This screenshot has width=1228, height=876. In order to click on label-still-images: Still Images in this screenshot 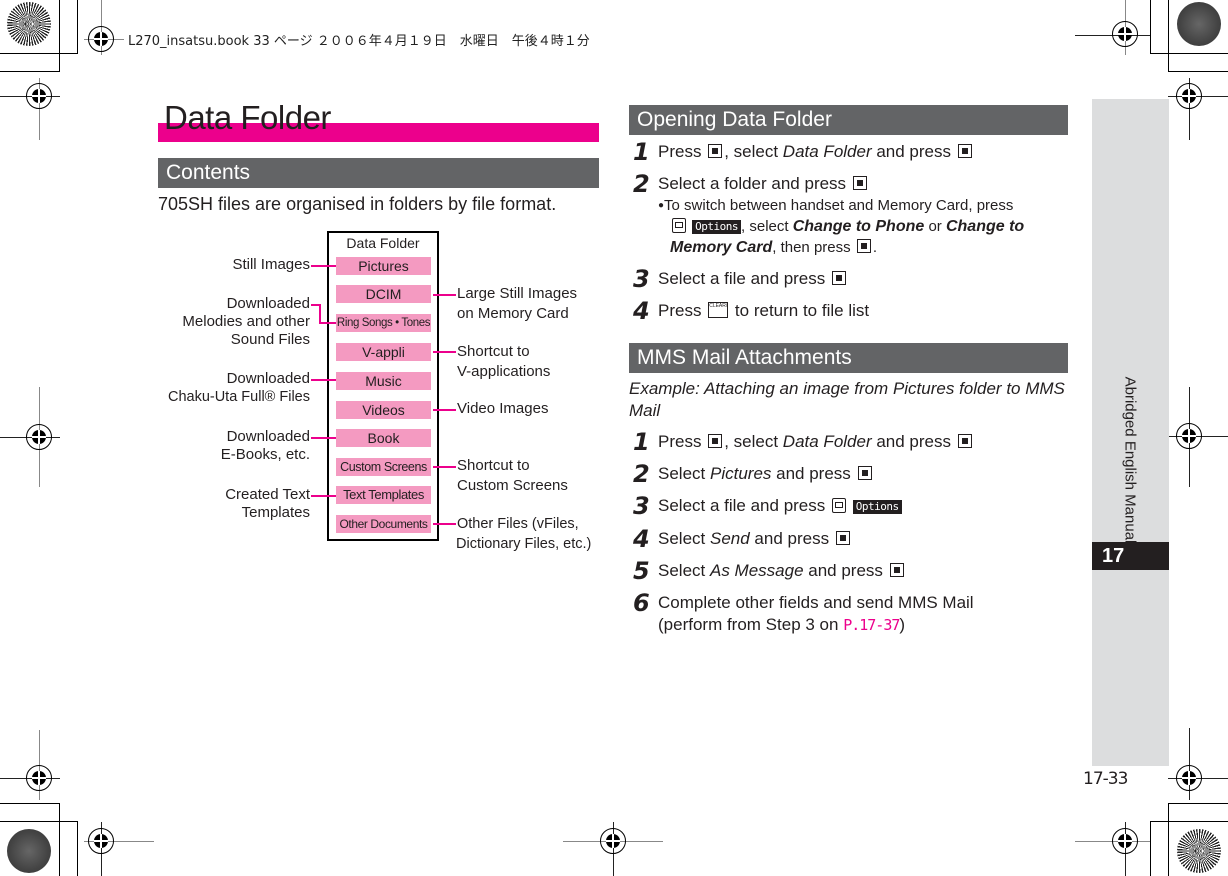, I will do `click(271, 264)`.